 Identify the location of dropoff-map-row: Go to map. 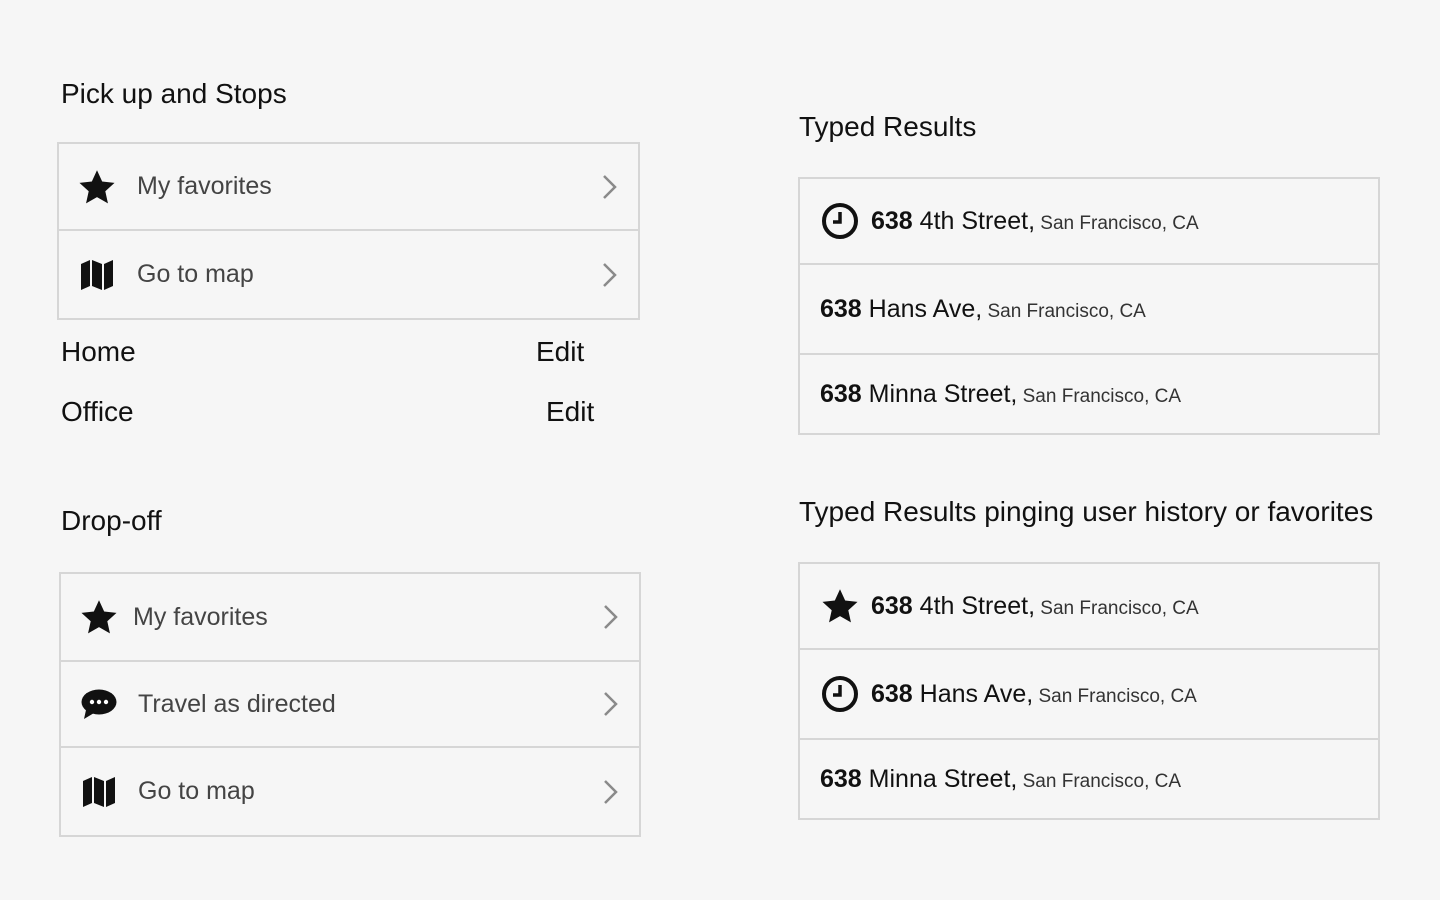
(350, 791).